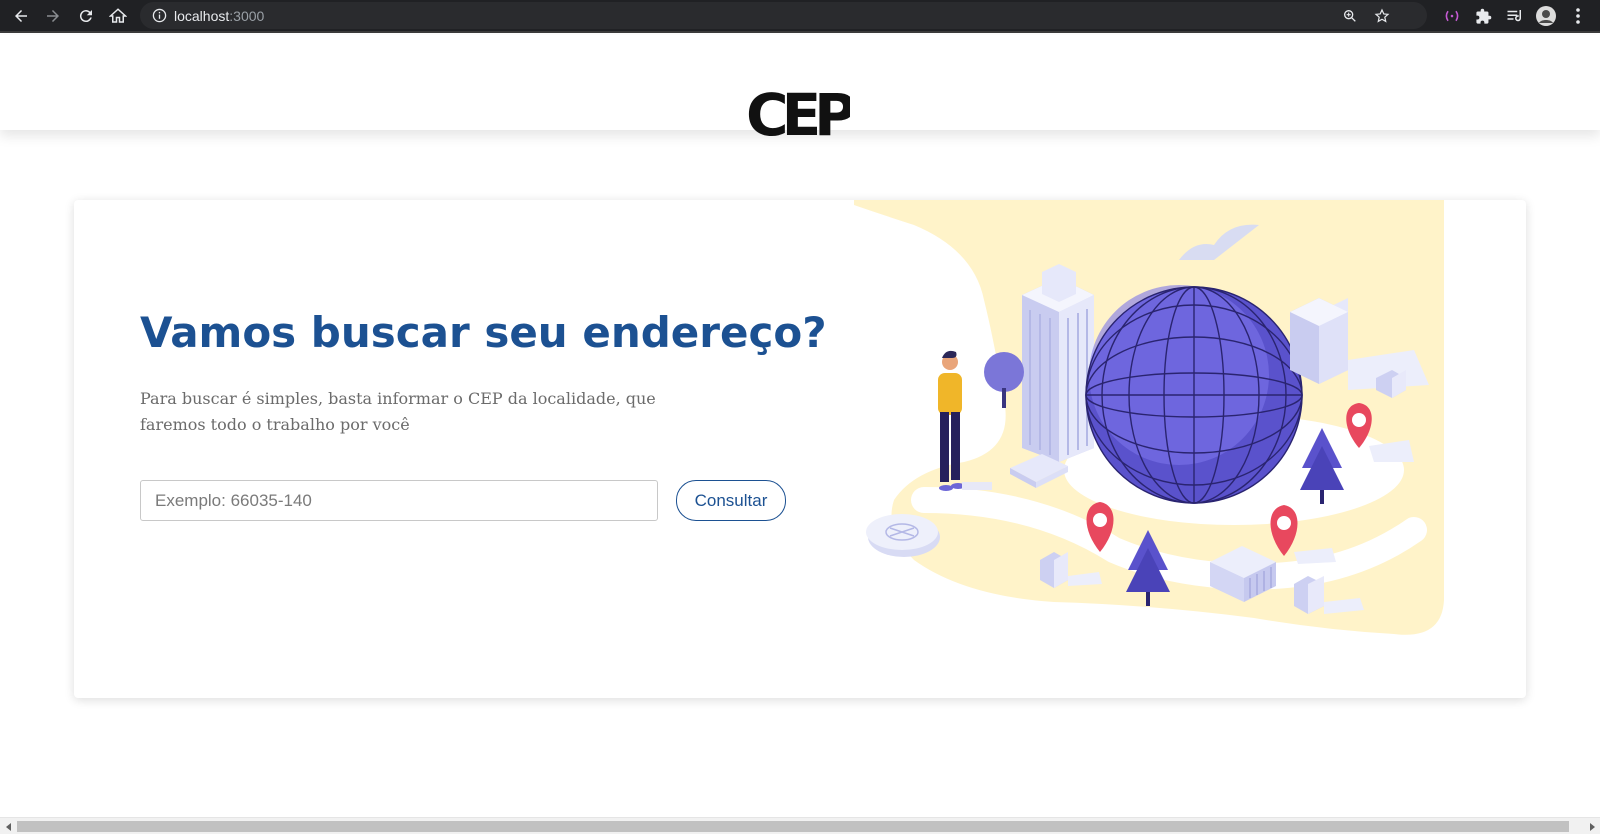 Image resolution: width=1600 pixels, height=835 pixels. What do you see at coordinates (483, 332) in the screenshot?
I see `page-title: Vamos buscar seu endereço?` at bounding box center [483, 332].